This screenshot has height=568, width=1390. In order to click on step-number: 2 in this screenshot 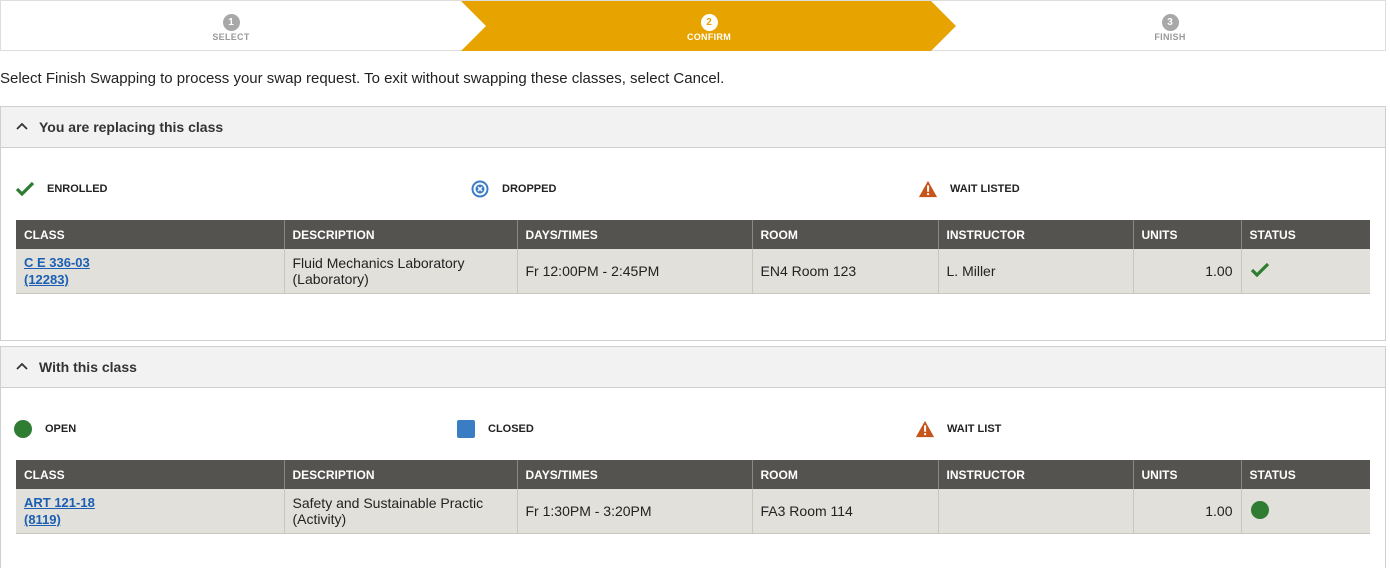, I will do `click(709, 22)`.